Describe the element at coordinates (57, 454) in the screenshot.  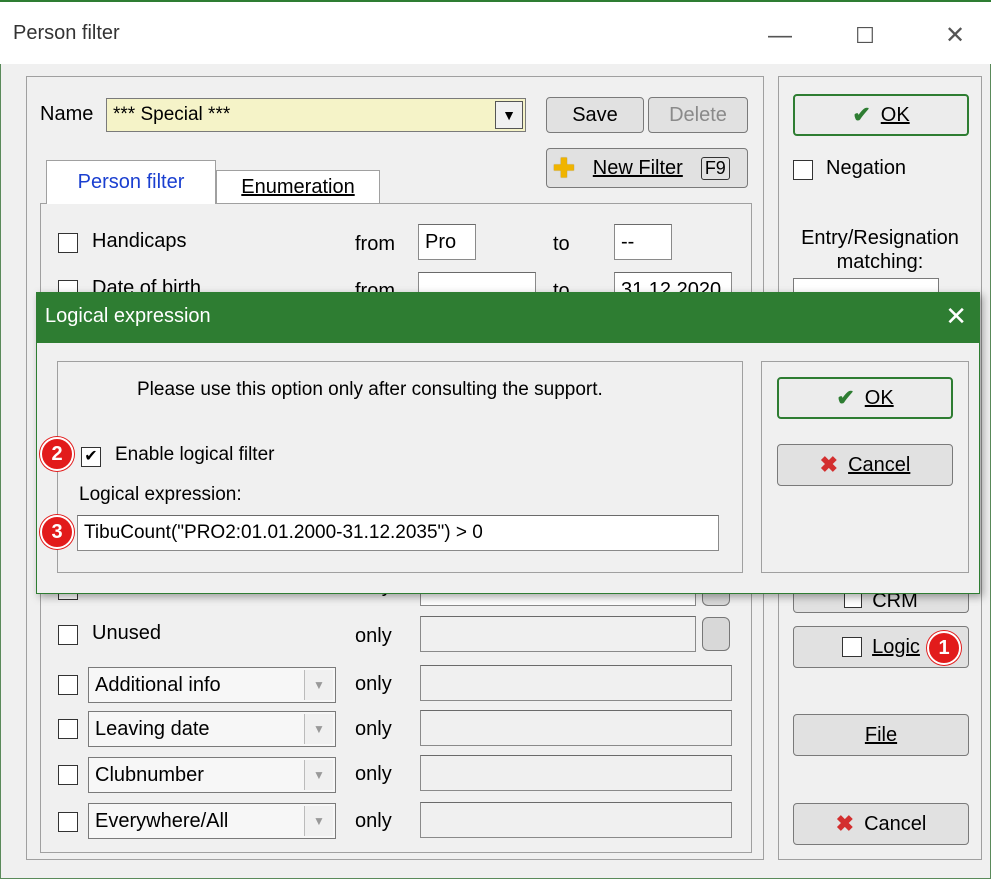
I see `step-badge-2: 2` at that location.